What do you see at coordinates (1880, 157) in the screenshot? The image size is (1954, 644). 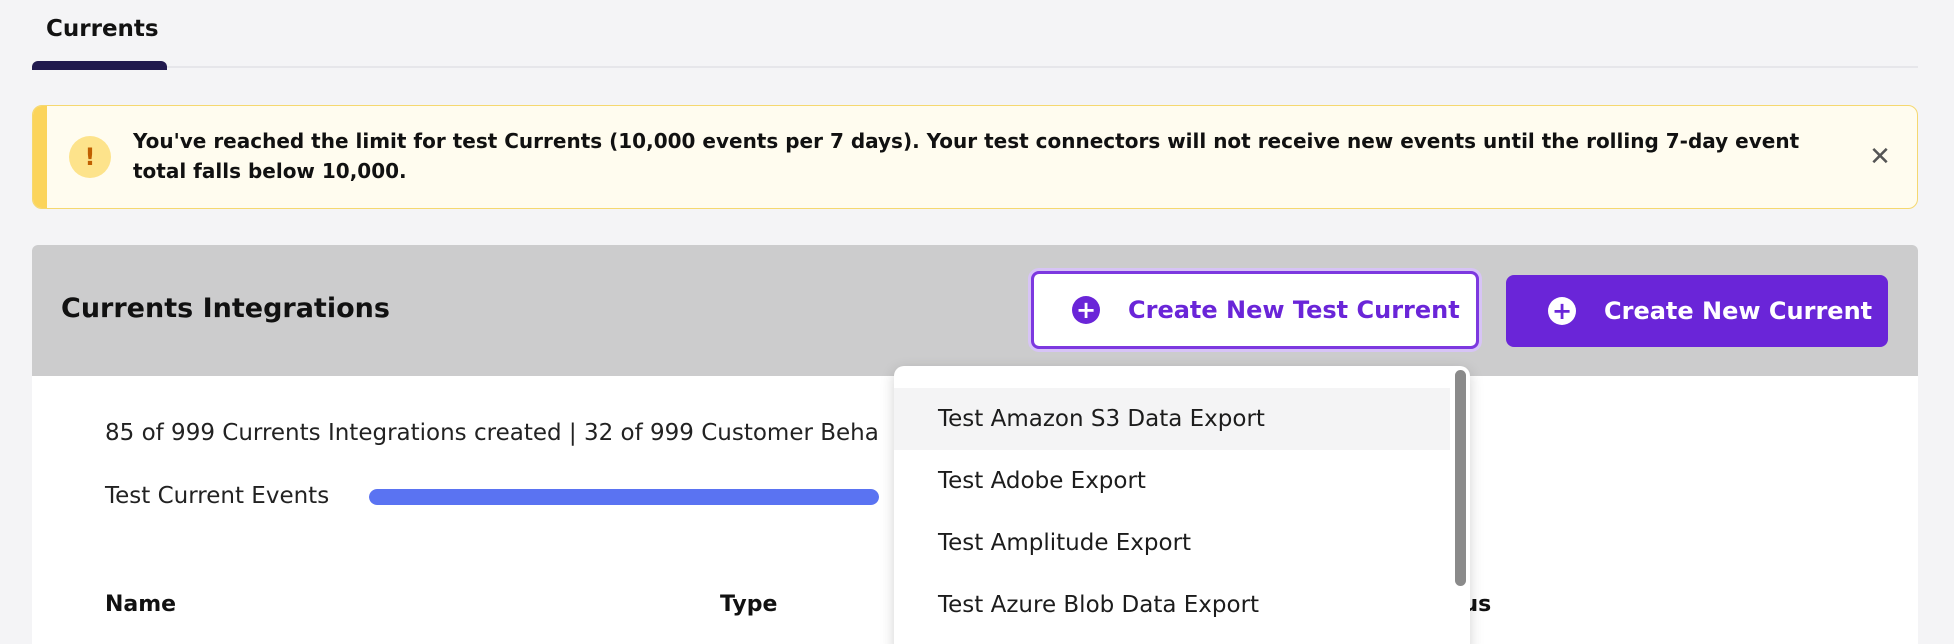 I see `close-icon: ✕` at bounding box center [1880, 157].